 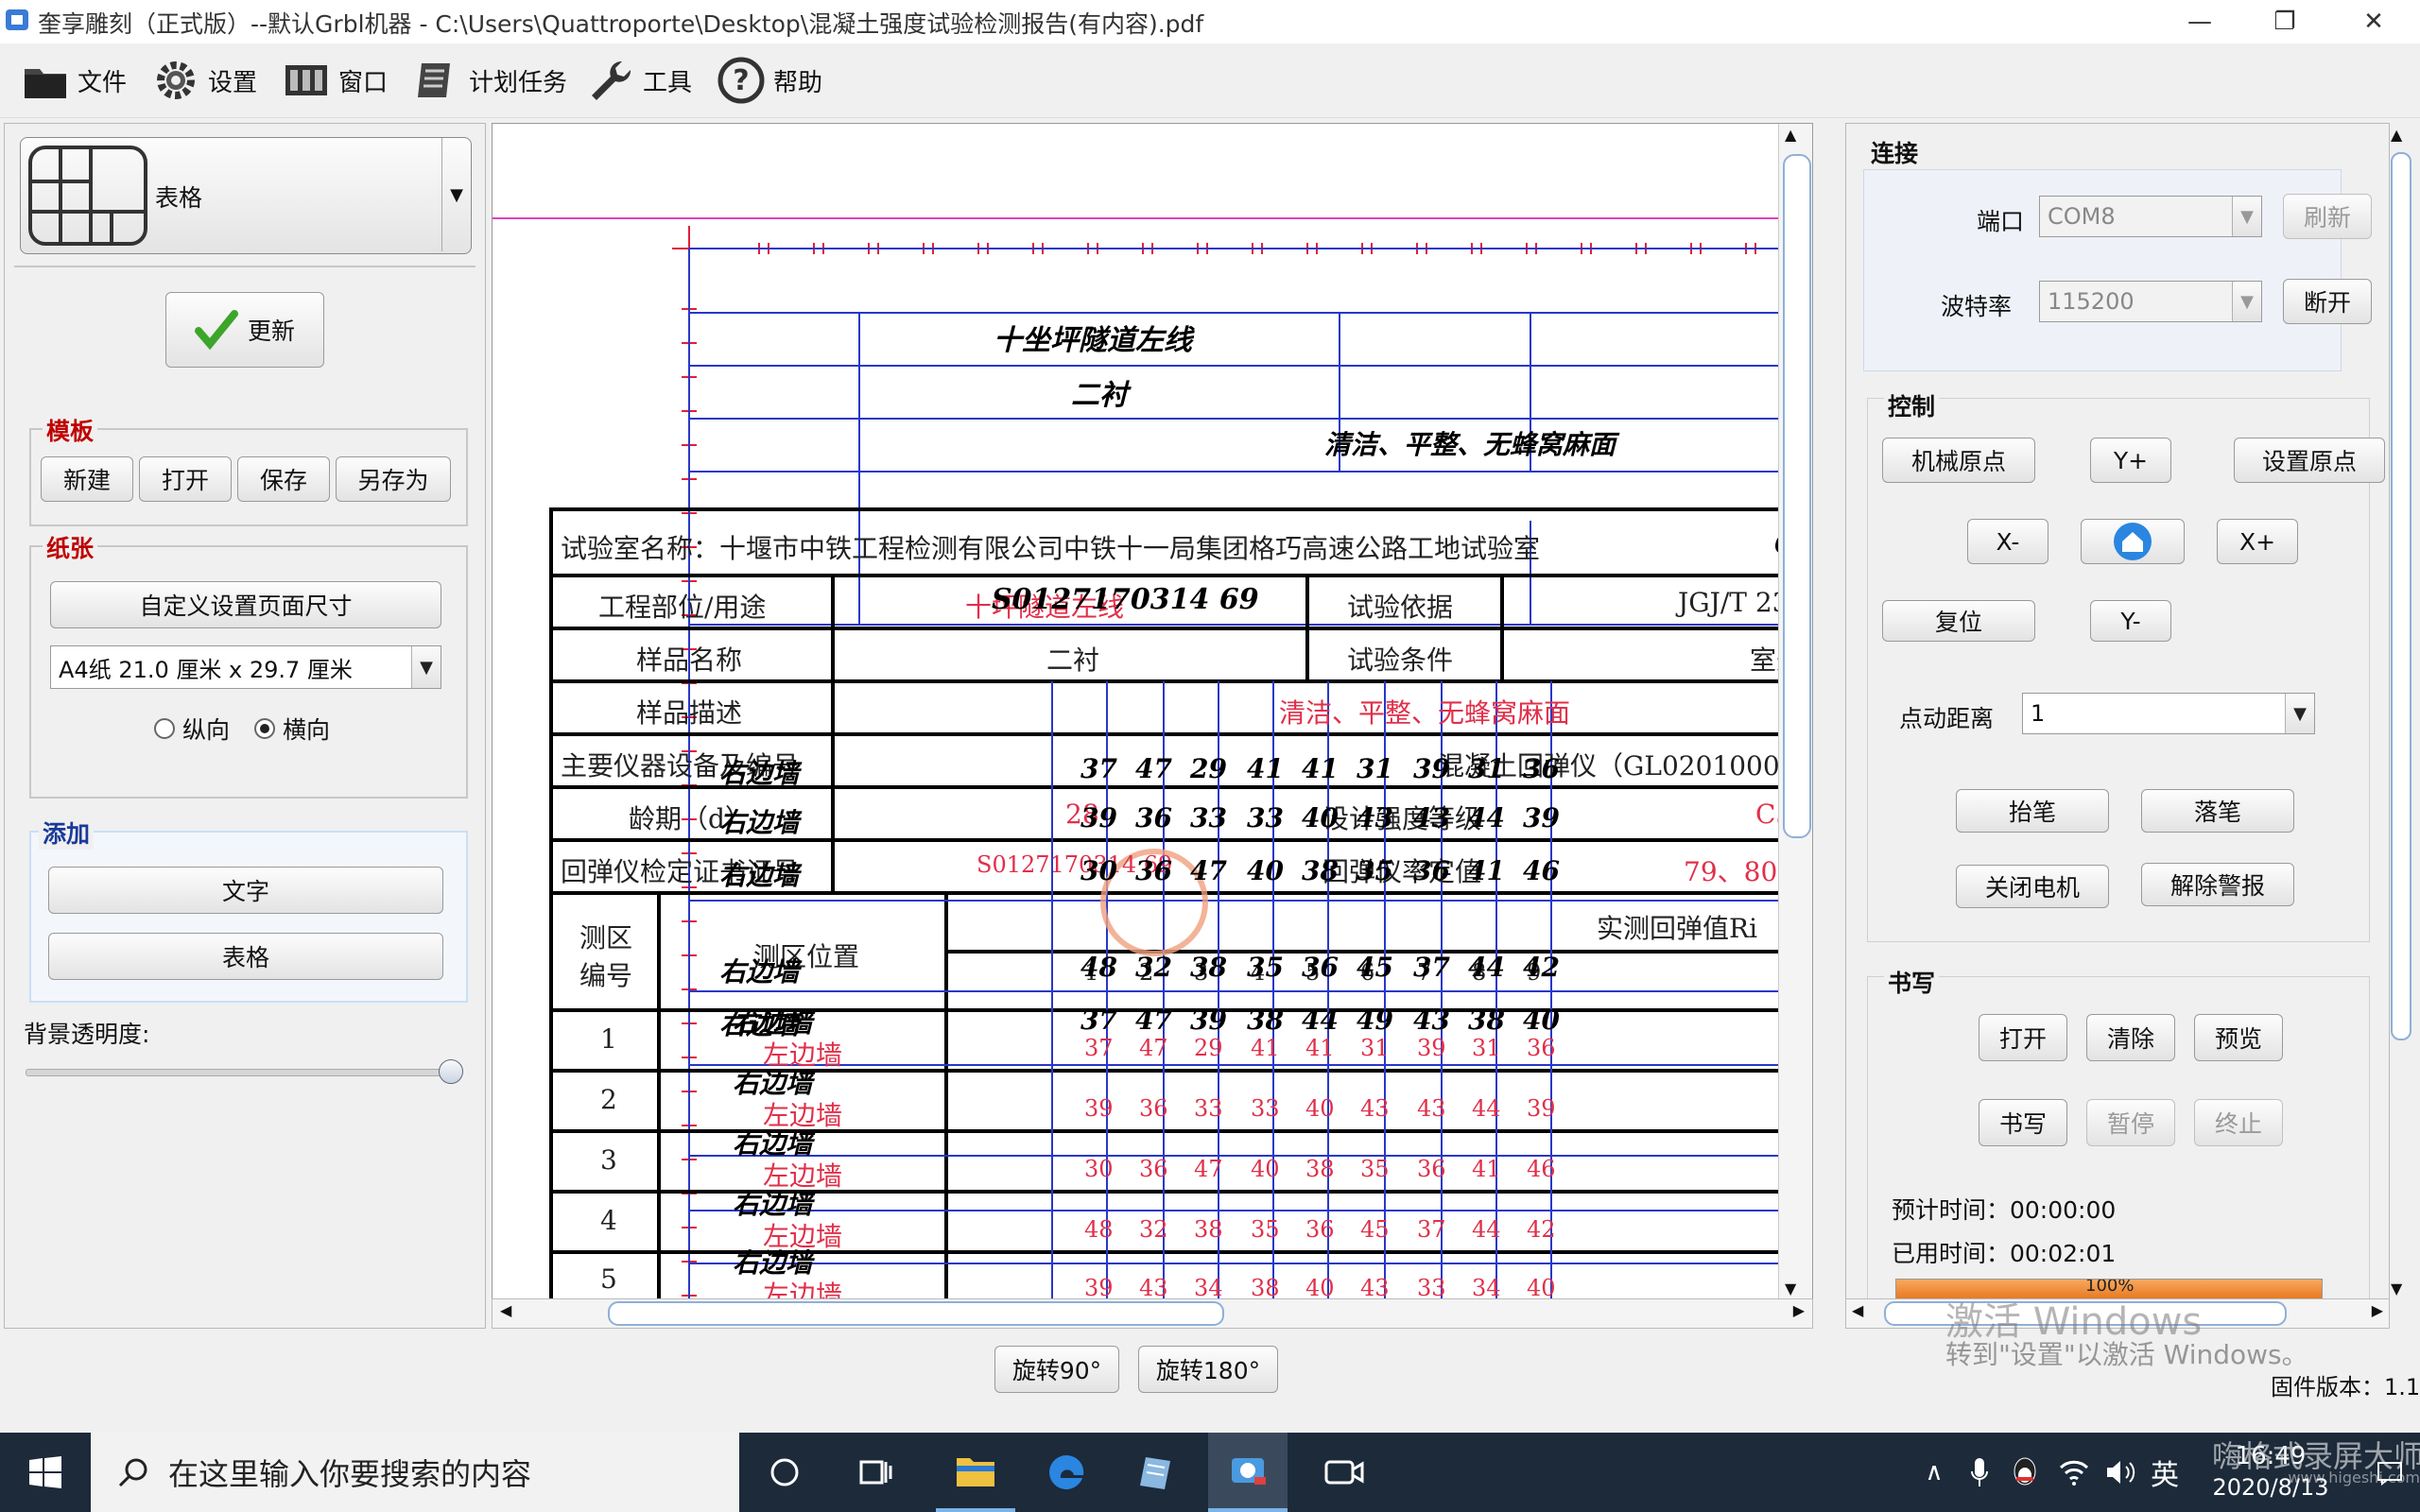 I want to click on network-icon, so click(x=2074, y=1472).